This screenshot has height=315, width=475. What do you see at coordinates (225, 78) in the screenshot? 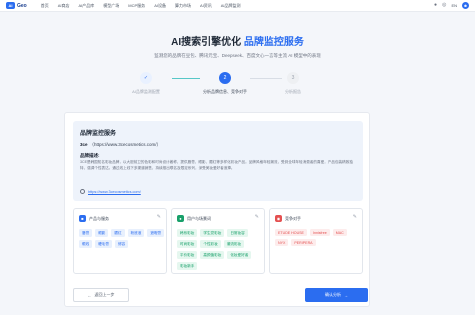
I see `step-2-number: 2` at bounding box center [225, 78].